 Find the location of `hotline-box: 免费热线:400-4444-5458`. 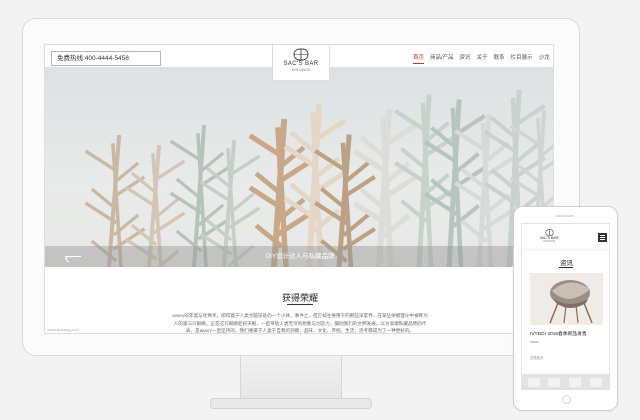

hotline-box: 免费热线:400-4444-5458 is located at coordinates (106, 58).